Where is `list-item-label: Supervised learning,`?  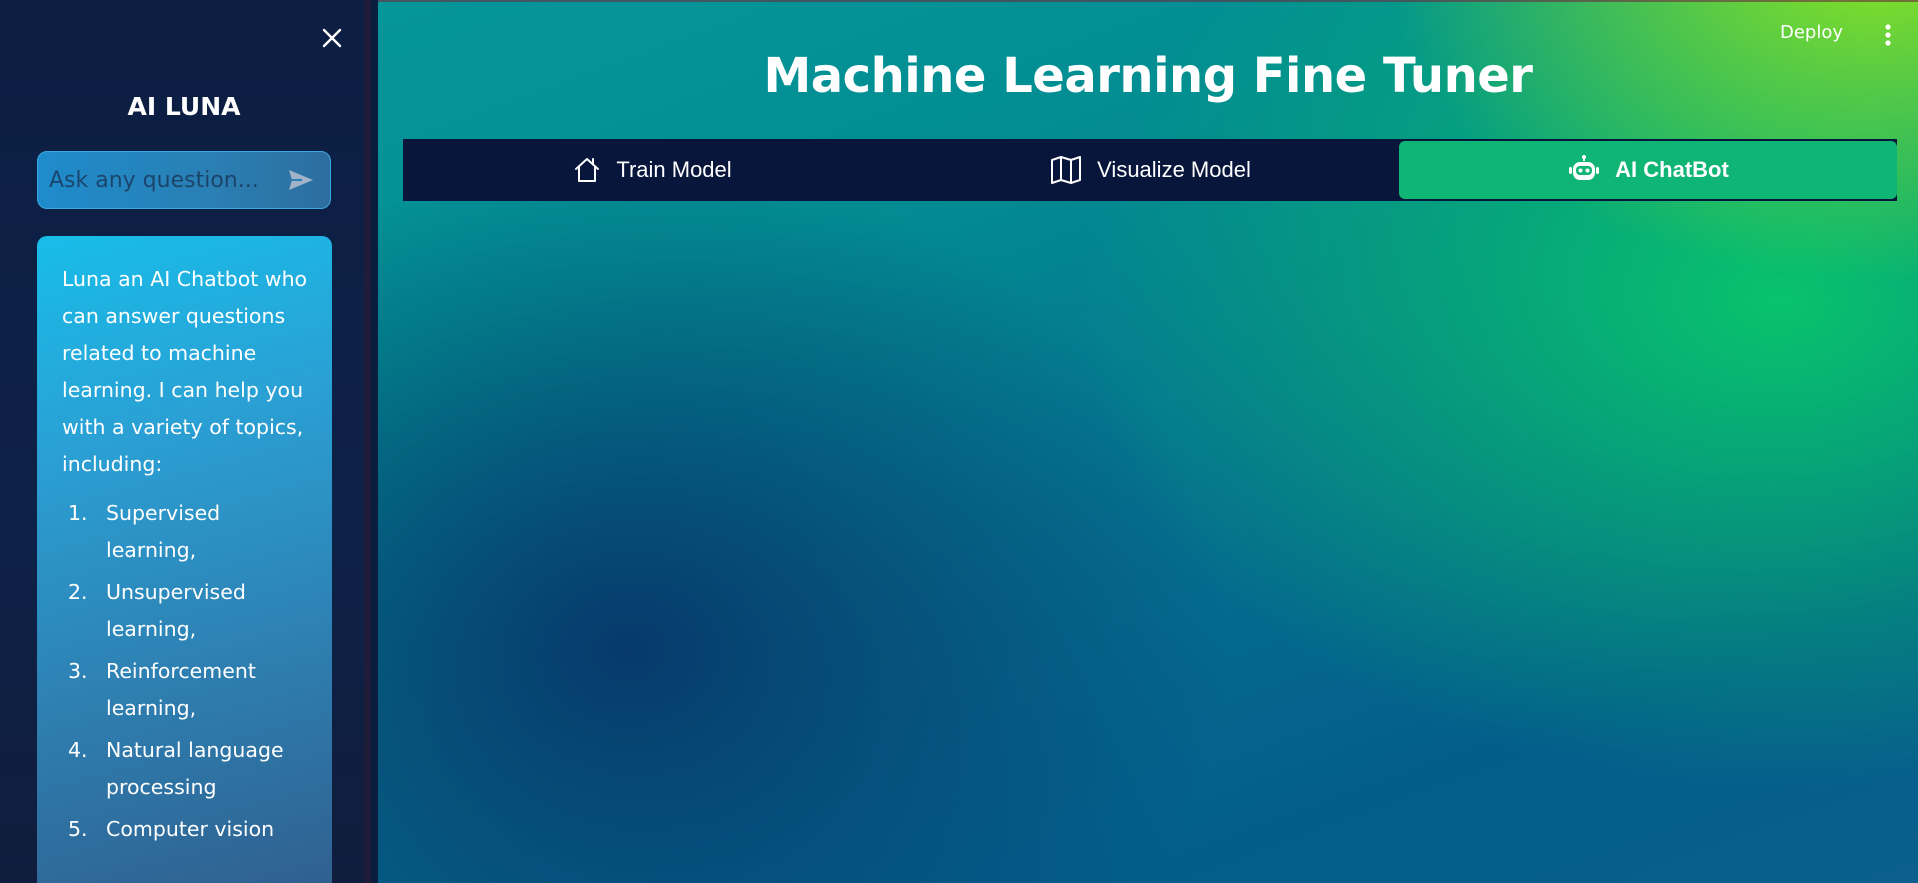 list-item-label: Supervised learning, is located at coordinates (163, 531).